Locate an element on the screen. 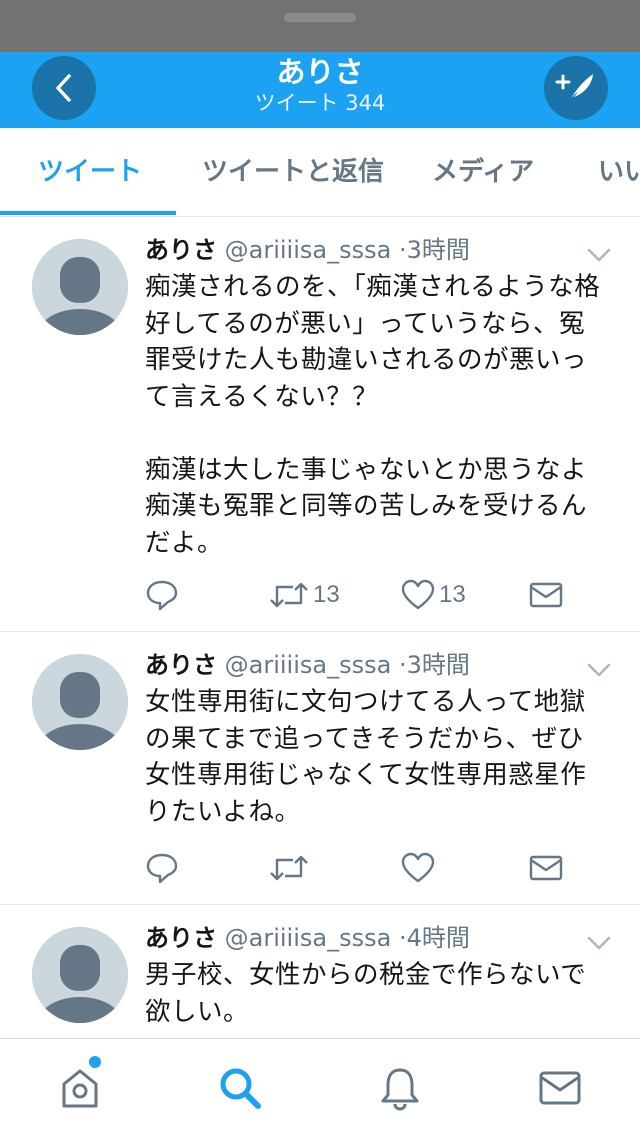  home-icon is located at coordinates (80, 1088).